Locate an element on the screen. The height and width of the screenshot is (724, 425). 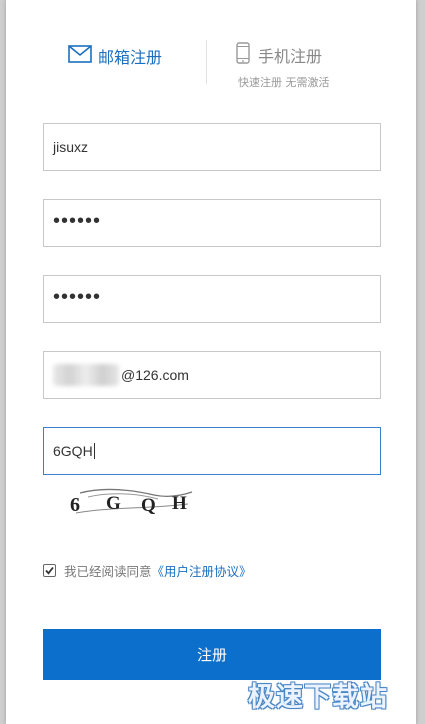
password-input: •••••• is located at coordinates (212, 223).